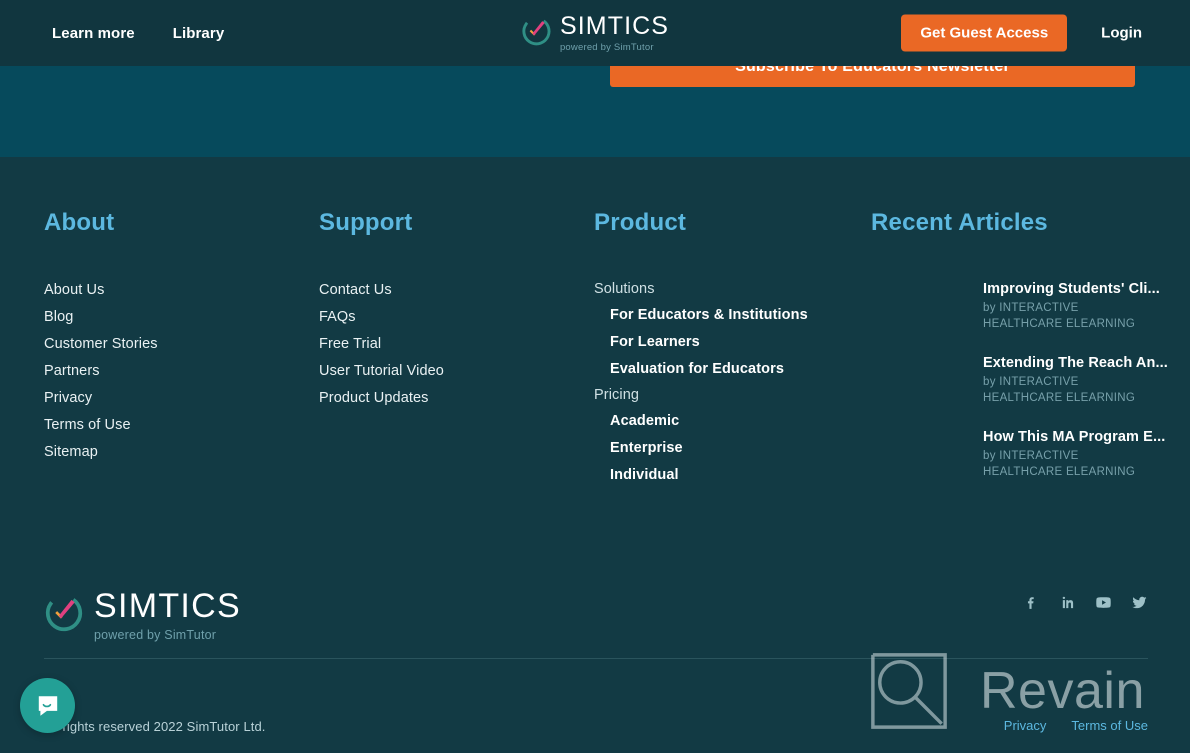 Image resolution: width=1190 pixels, height=753 pixels. I want to click on footer-link-faqs: FAQs, so click(337, 317).